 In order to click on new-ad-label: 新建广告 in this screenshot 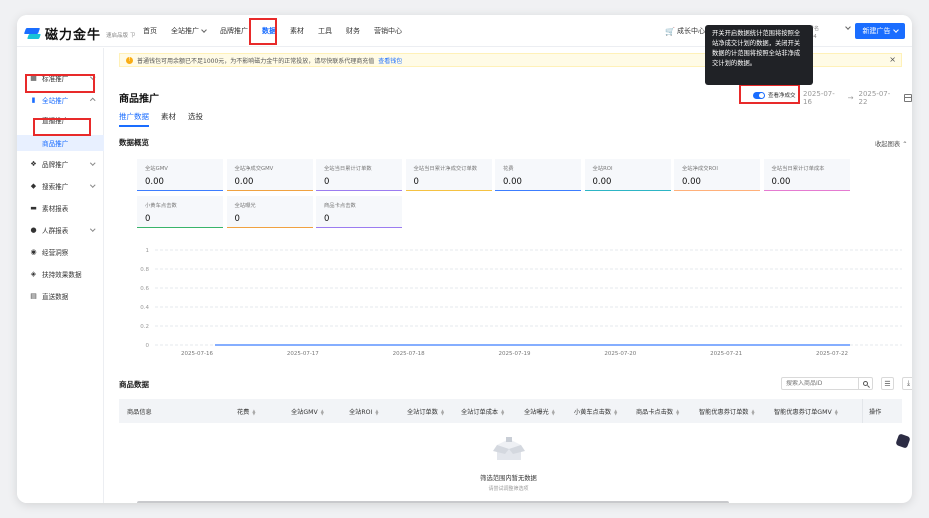, I will do `click(876, 31)`.